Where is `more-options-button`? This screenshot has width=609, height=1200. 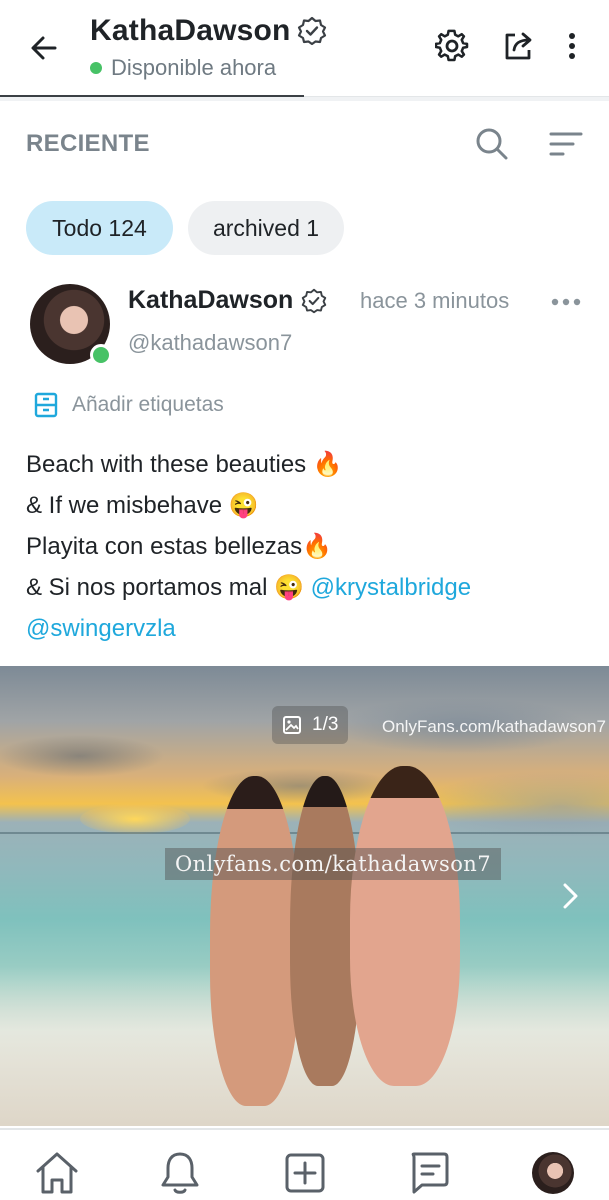
more-options-button is located at coordinates (572, 46).